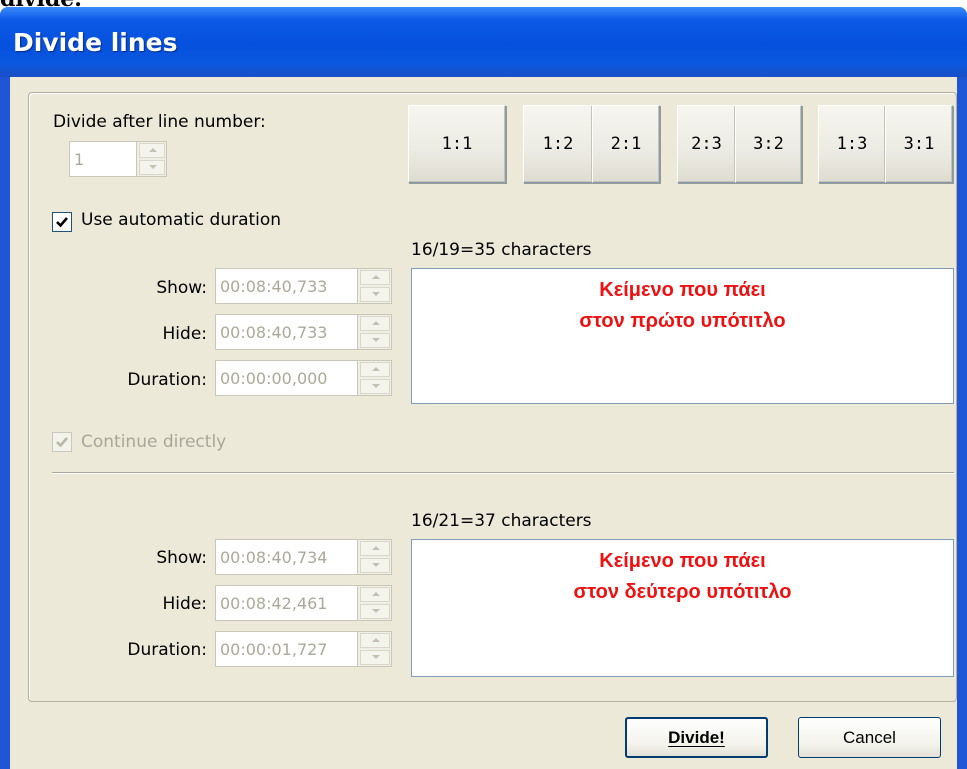 This screenshot has width=967, height=769. What do you see at coordinates (501, 250) in the screenshot?
I see `first-char-info: 16/19=35 characters` at bounding box center [501, 250].